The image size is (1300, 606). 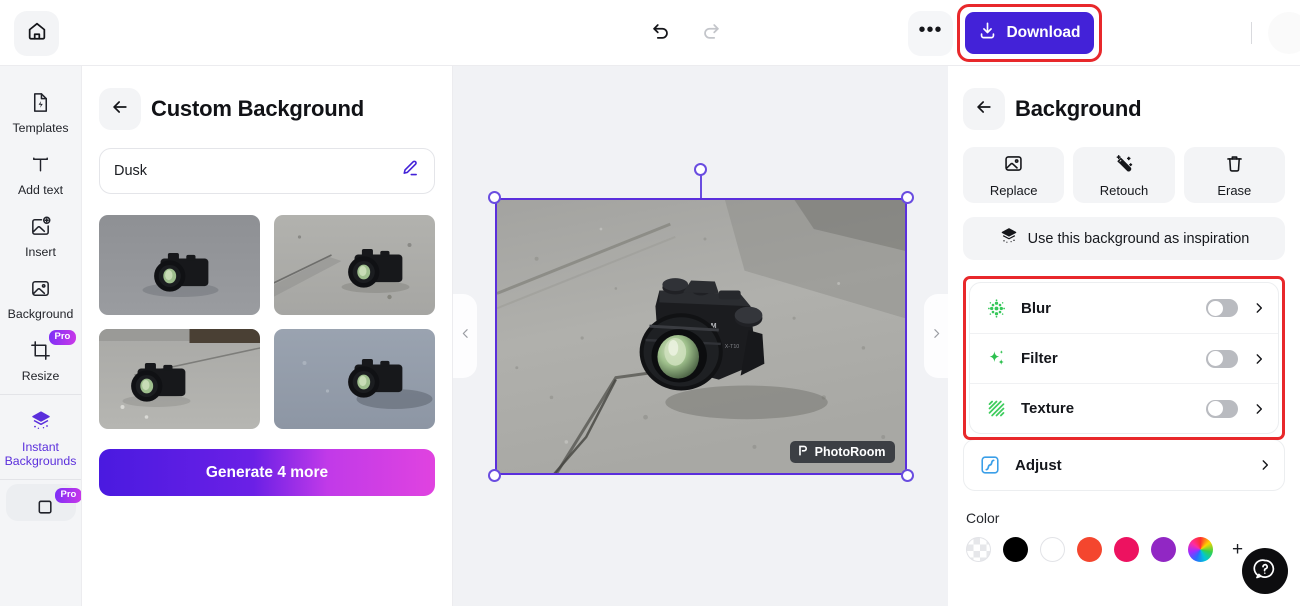 What do you see at coordinates (850, 451) in the screenshot?
I see `watermark-label: PhotoRoom` at bounding box center [850, 451].